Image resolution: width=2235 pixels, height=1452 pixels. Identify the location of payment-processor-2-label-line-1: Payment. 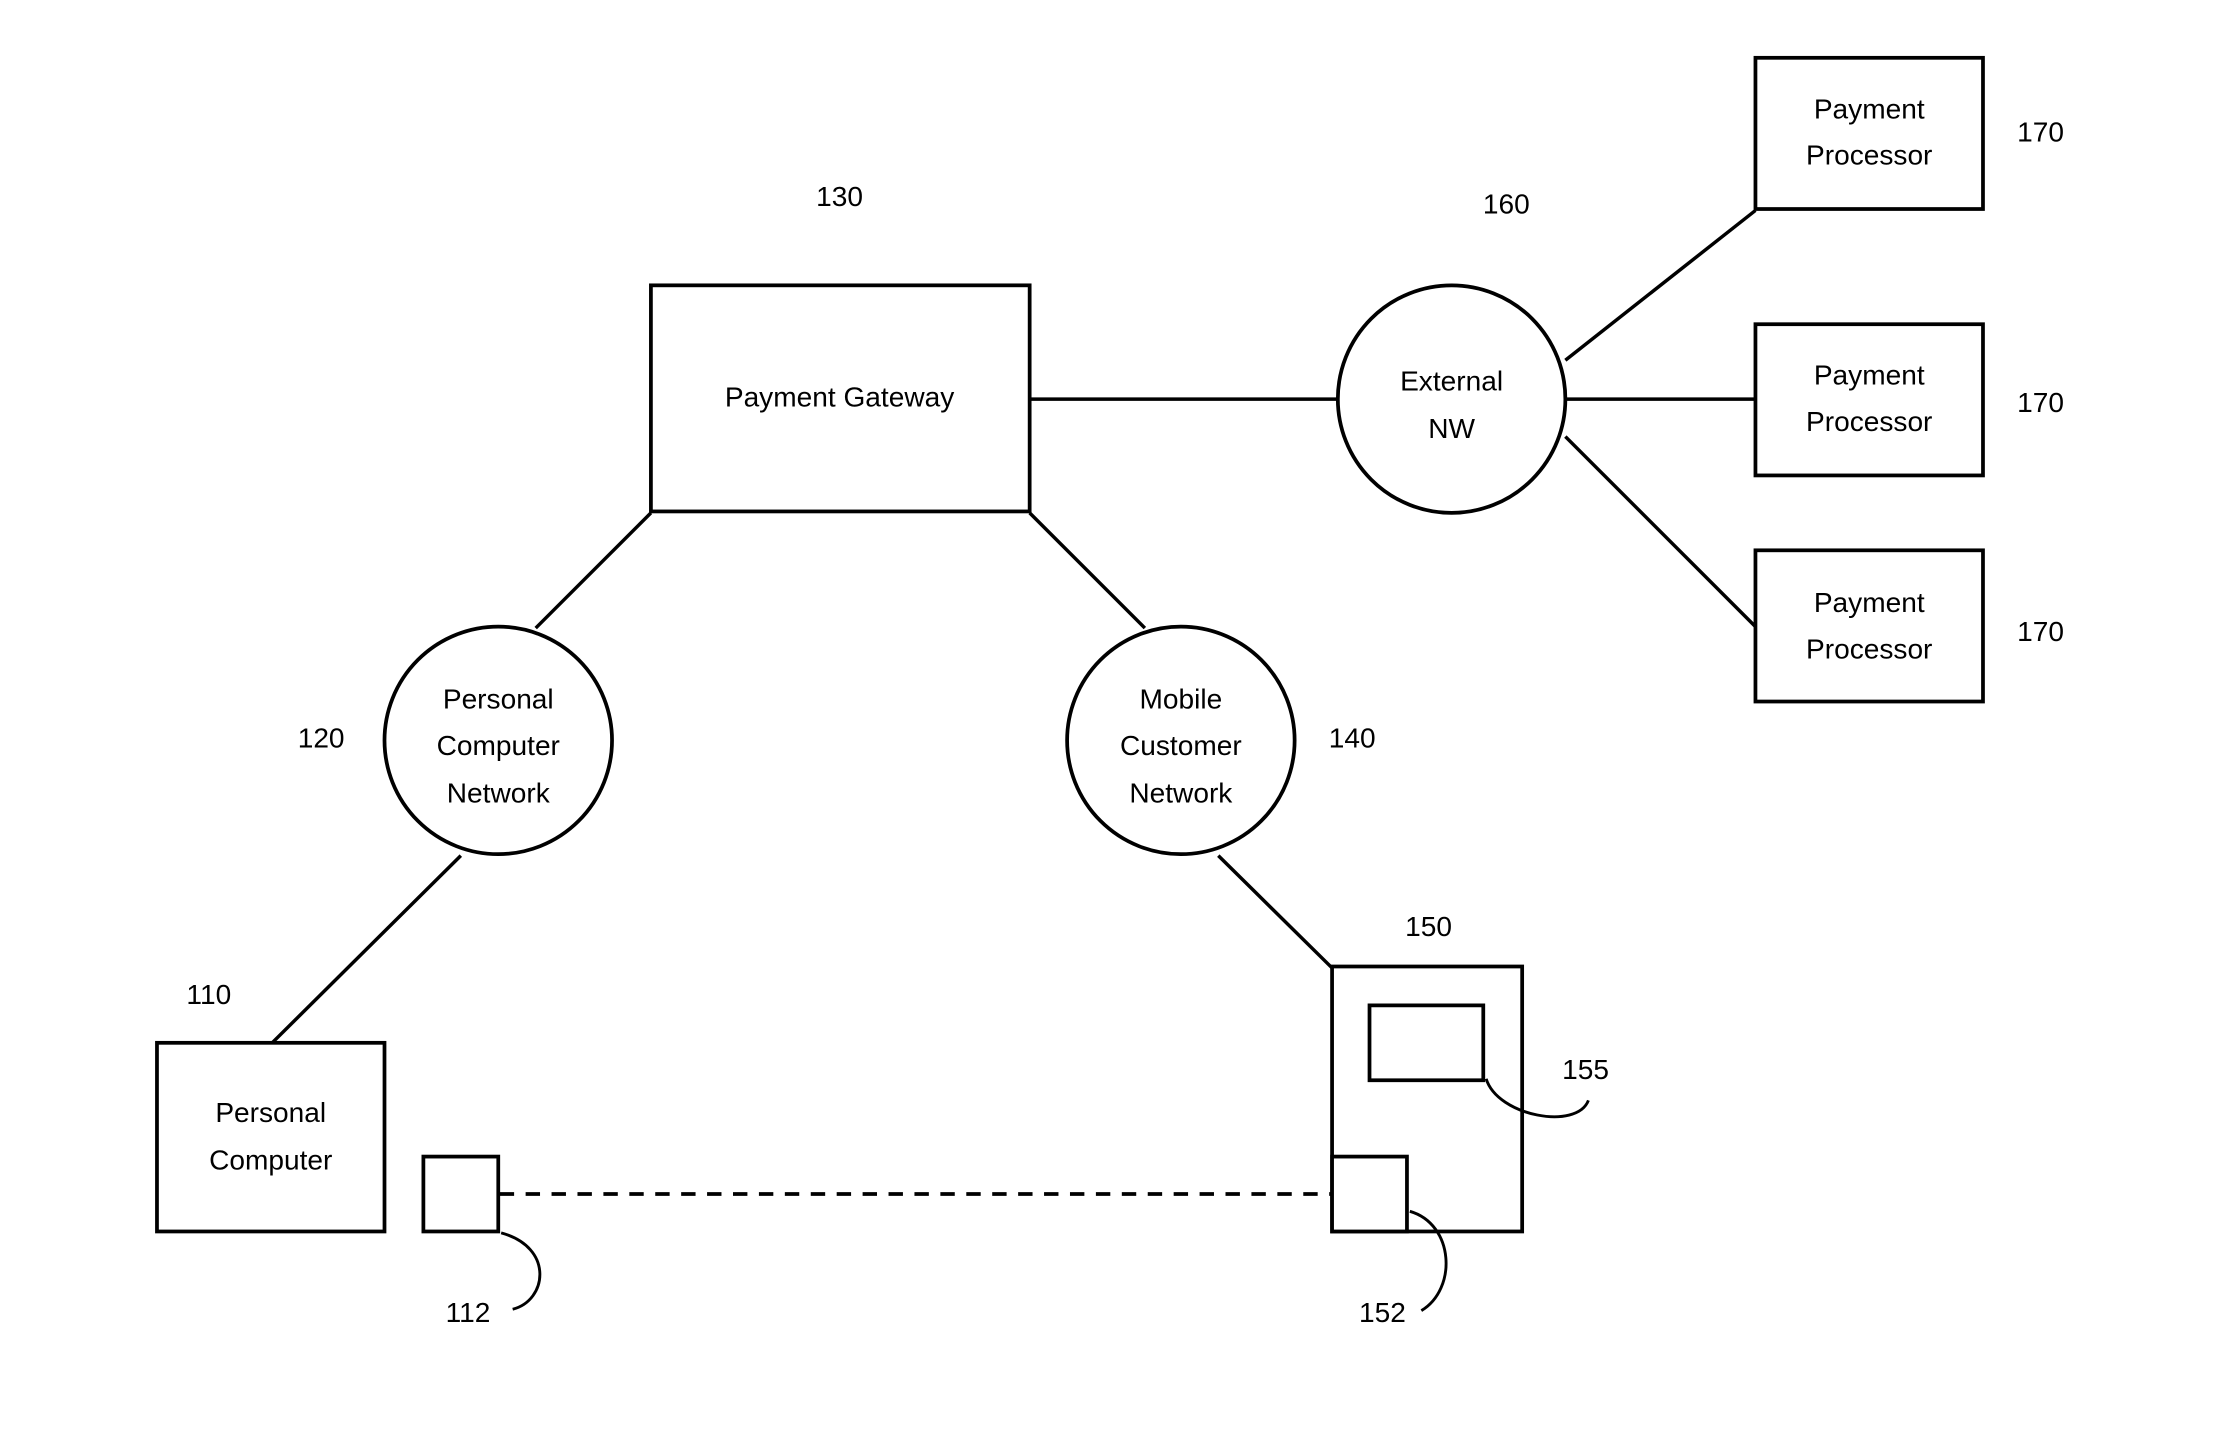
(1869, 375).